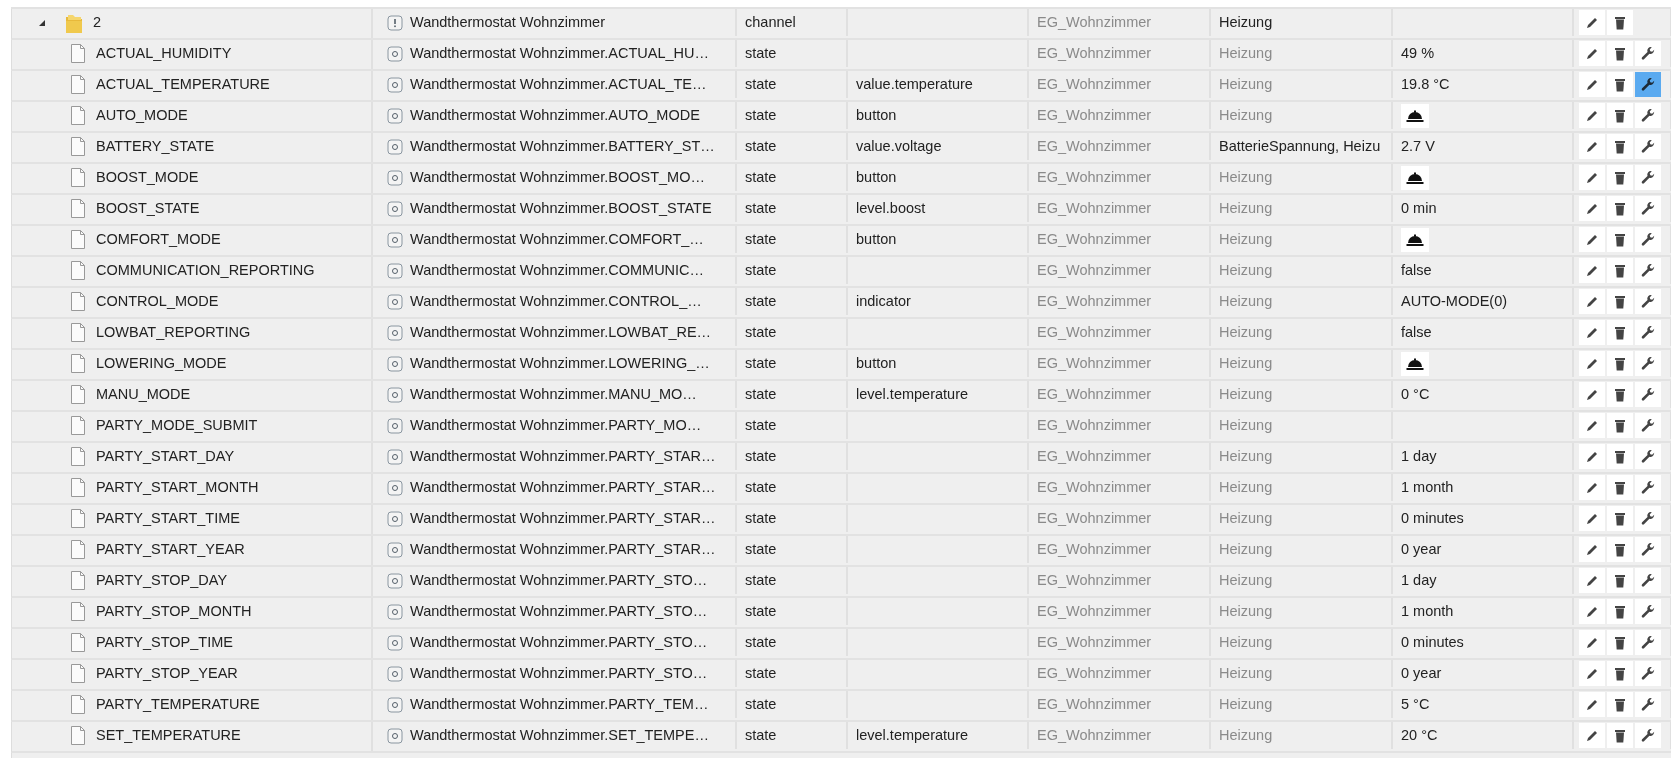 This screenshot has height=759, width=1671. Describe the element at coordinates (161, 363) in the screenshot. I see `object-id: LOWERING_MODE` at that location.